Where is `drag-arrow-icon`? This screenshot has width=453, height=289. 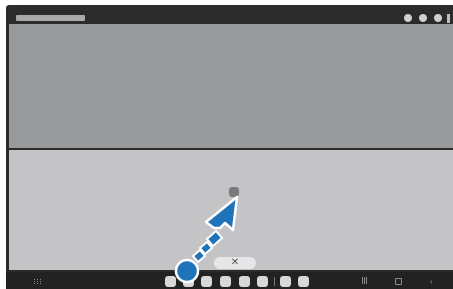
drag-arrow-icon is located at coordinates (215, 229).